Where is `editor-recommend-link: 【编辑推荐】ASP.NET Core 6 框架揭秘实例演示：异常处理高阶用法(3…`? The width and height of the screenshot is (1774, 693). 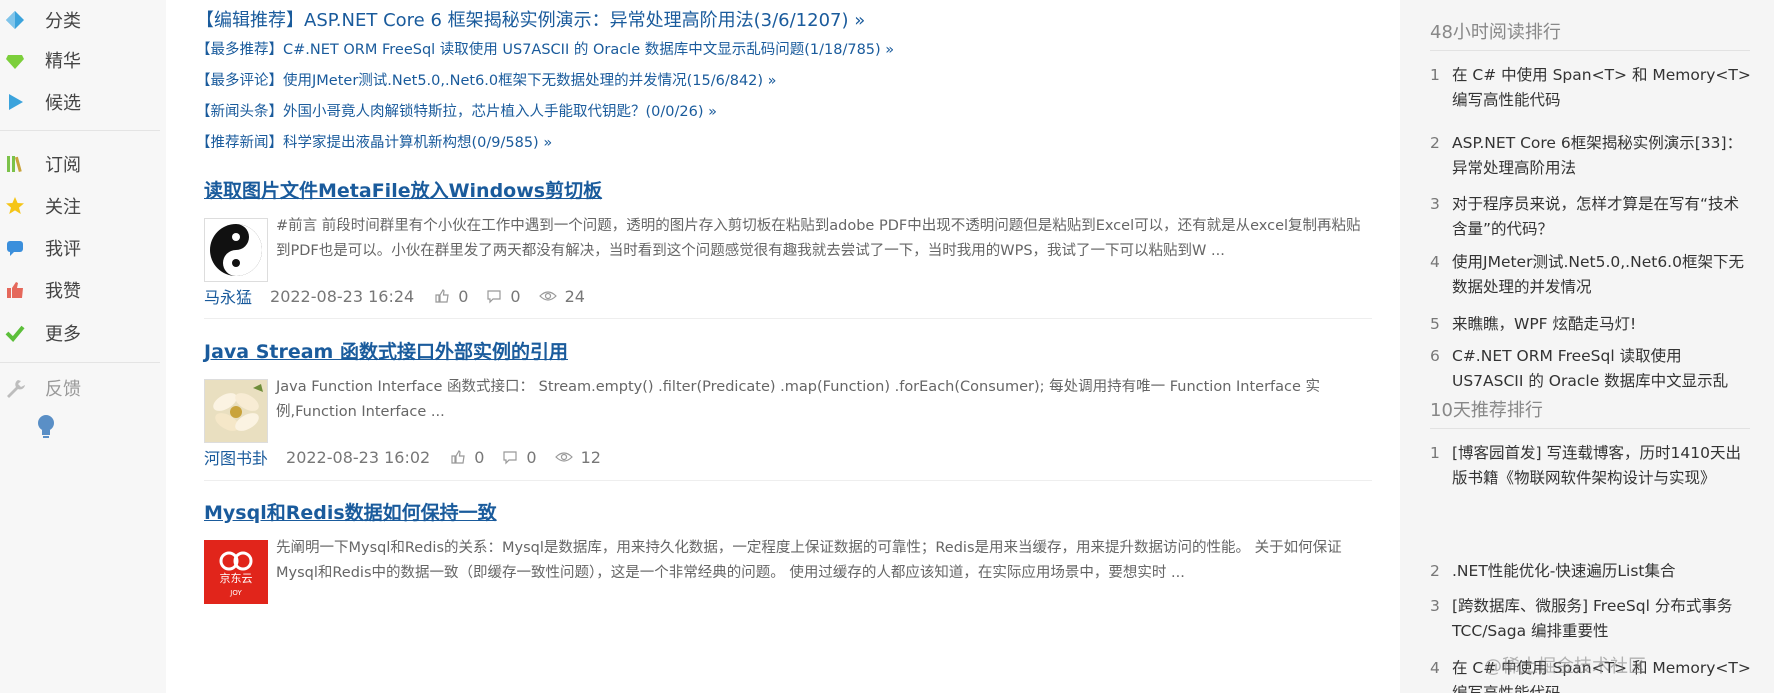
editor-recommend-link: 【编辑推荐】ASP.NET Core 6 框架揭秘实例演示：异常处理高阶用法(3… is located at coordinates (530, 19).